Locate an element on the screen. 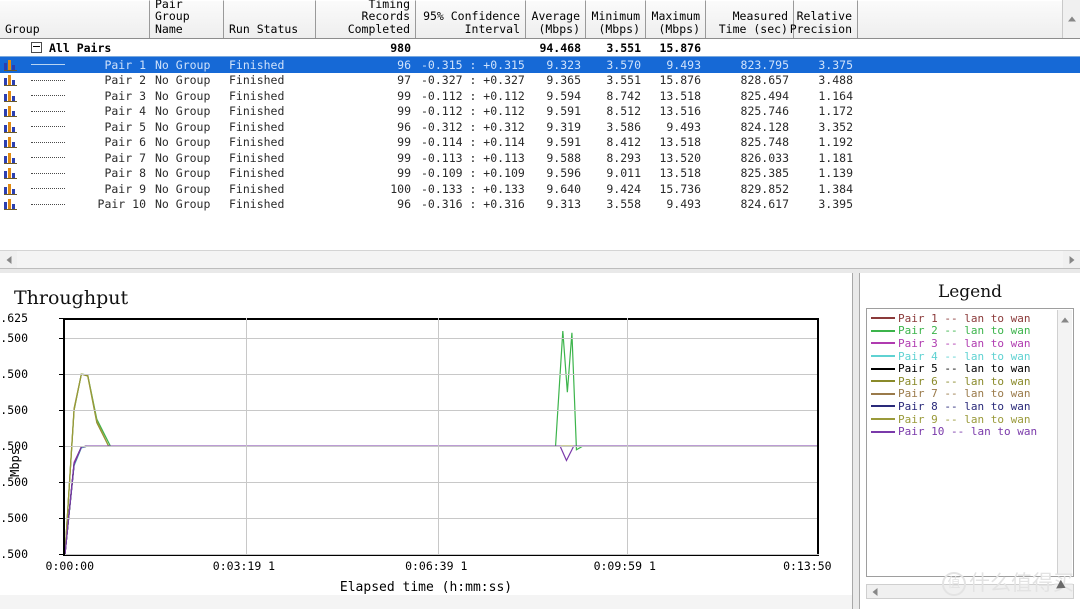  grid-line-horizontal is located at coordinates (442, 339).